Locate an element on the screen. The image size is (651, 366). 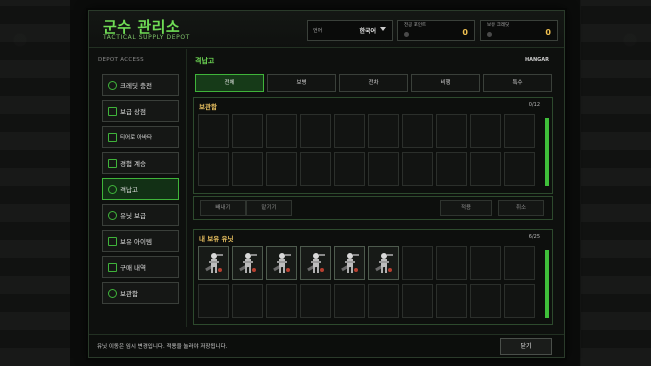
owned-scrollbar is located at coordinates (547, 284).